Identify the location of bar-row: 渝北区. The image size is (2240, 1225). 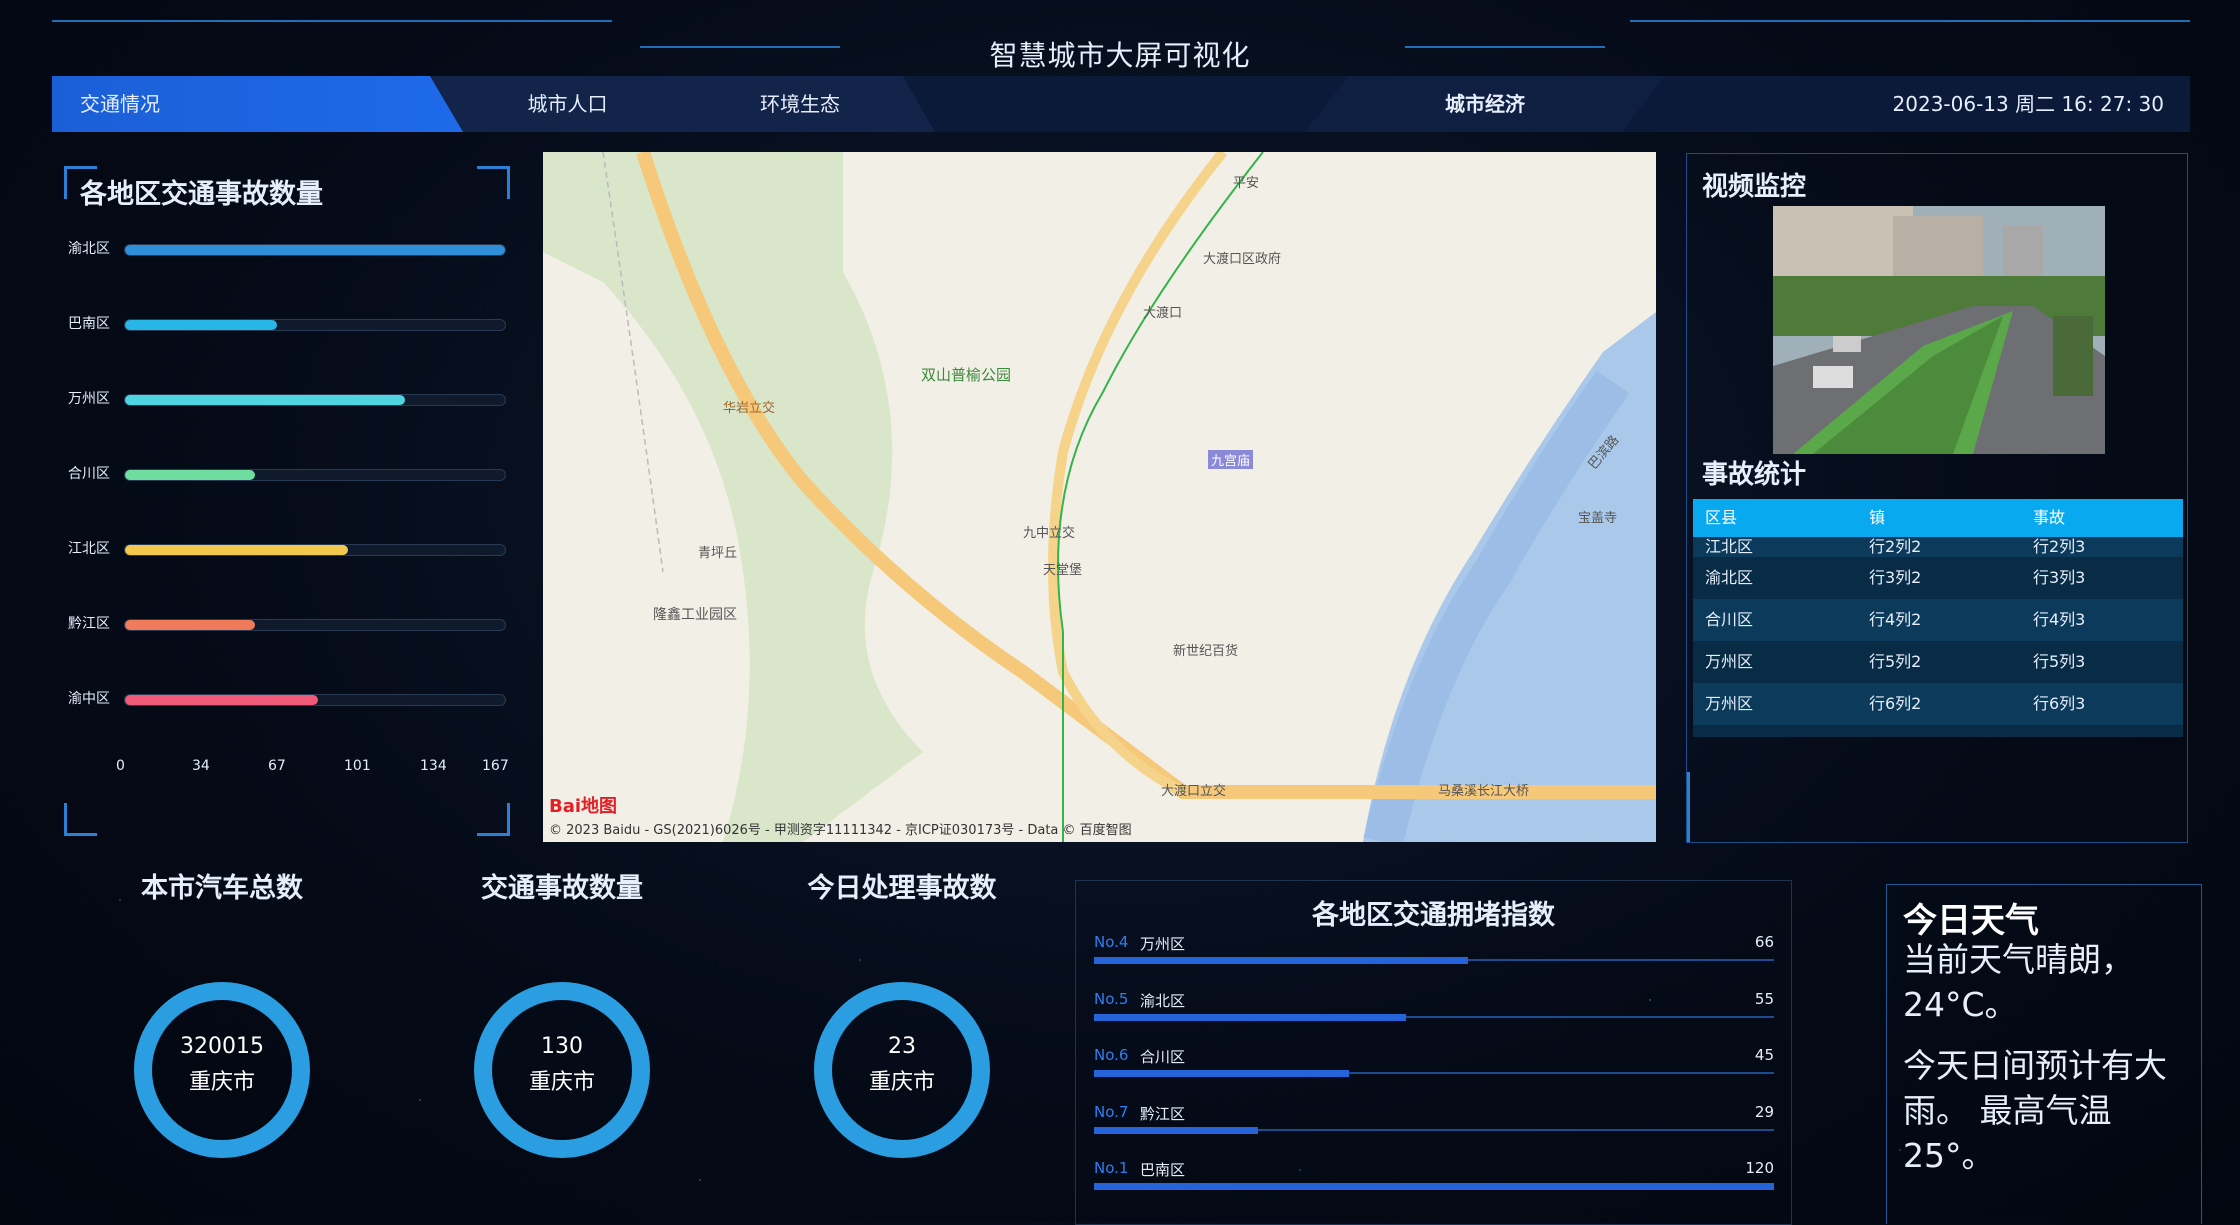
(288, 248).